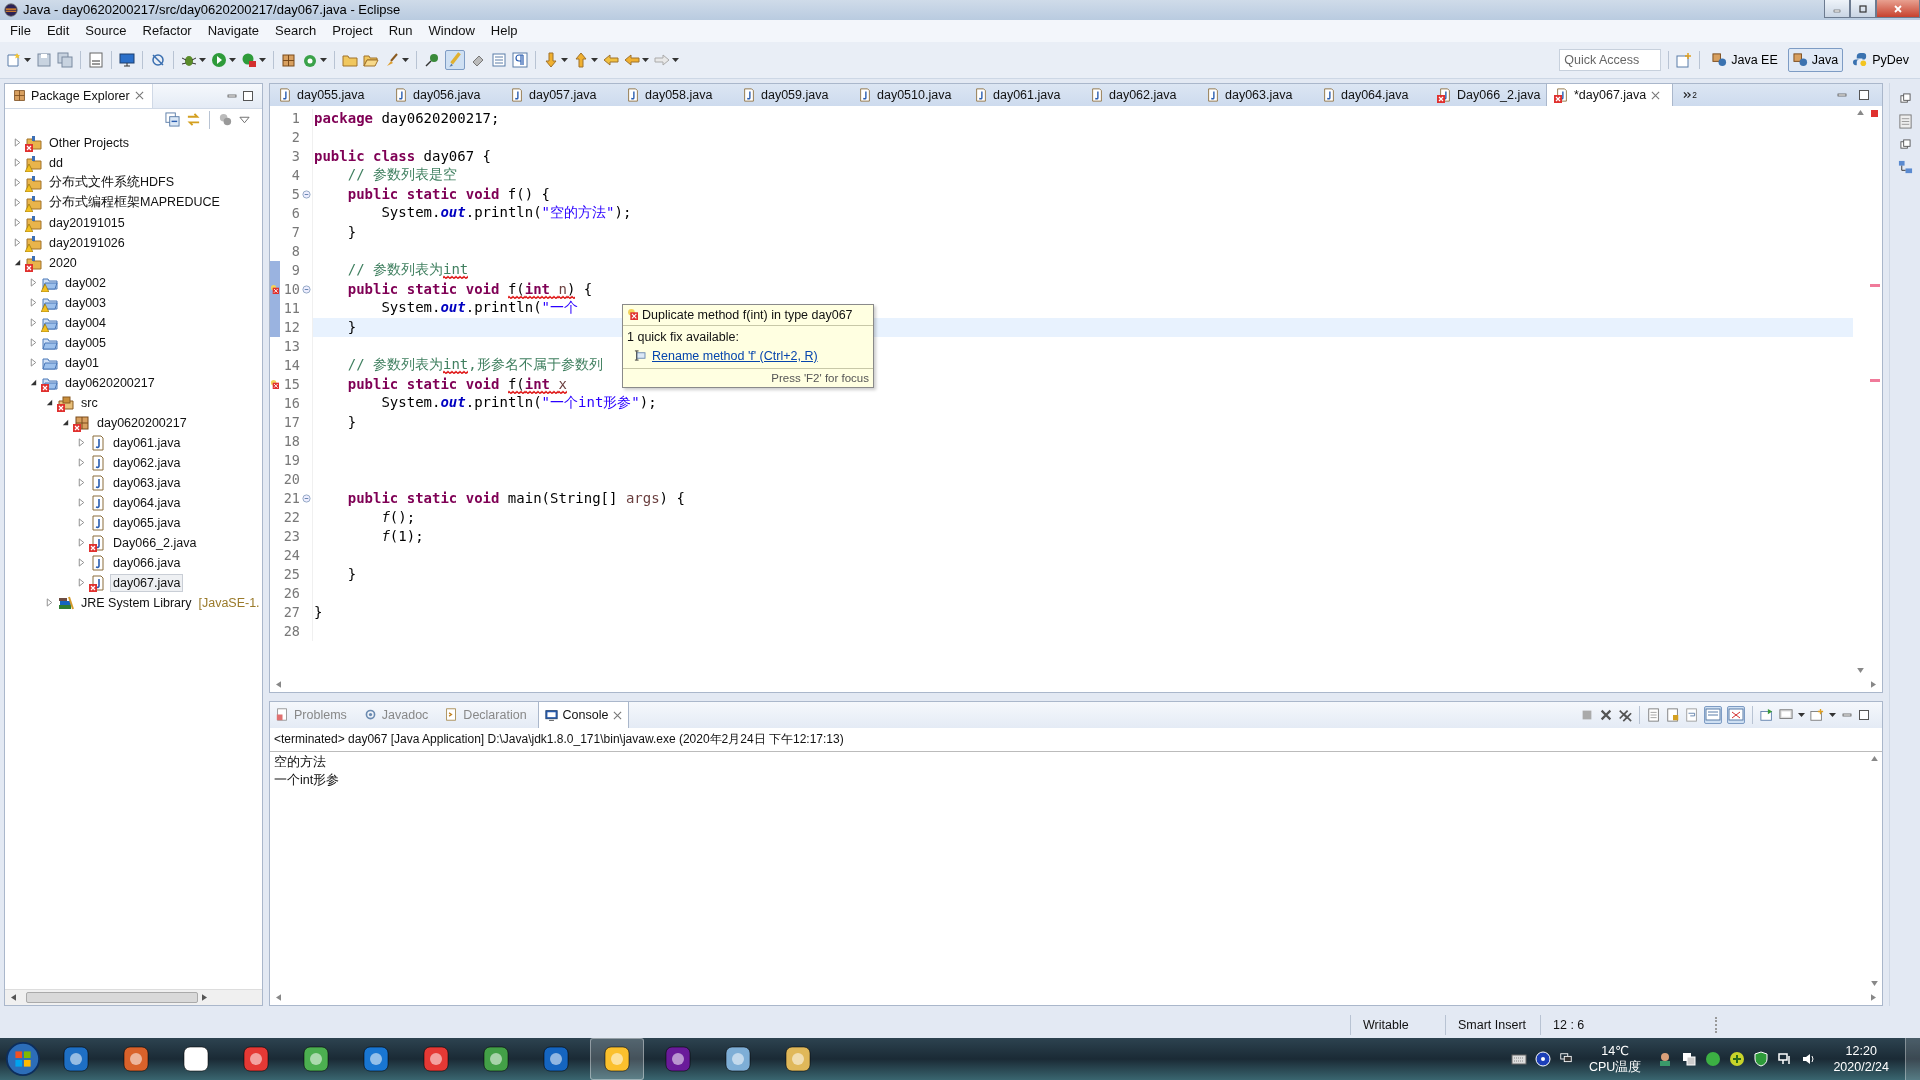 This screenshot has height=1080, width=1920. What do you see at coordinates (1488, 94) in the screenshot?
I see `editor-tab: Day066_2.java` at bounding box center [1488, 94].